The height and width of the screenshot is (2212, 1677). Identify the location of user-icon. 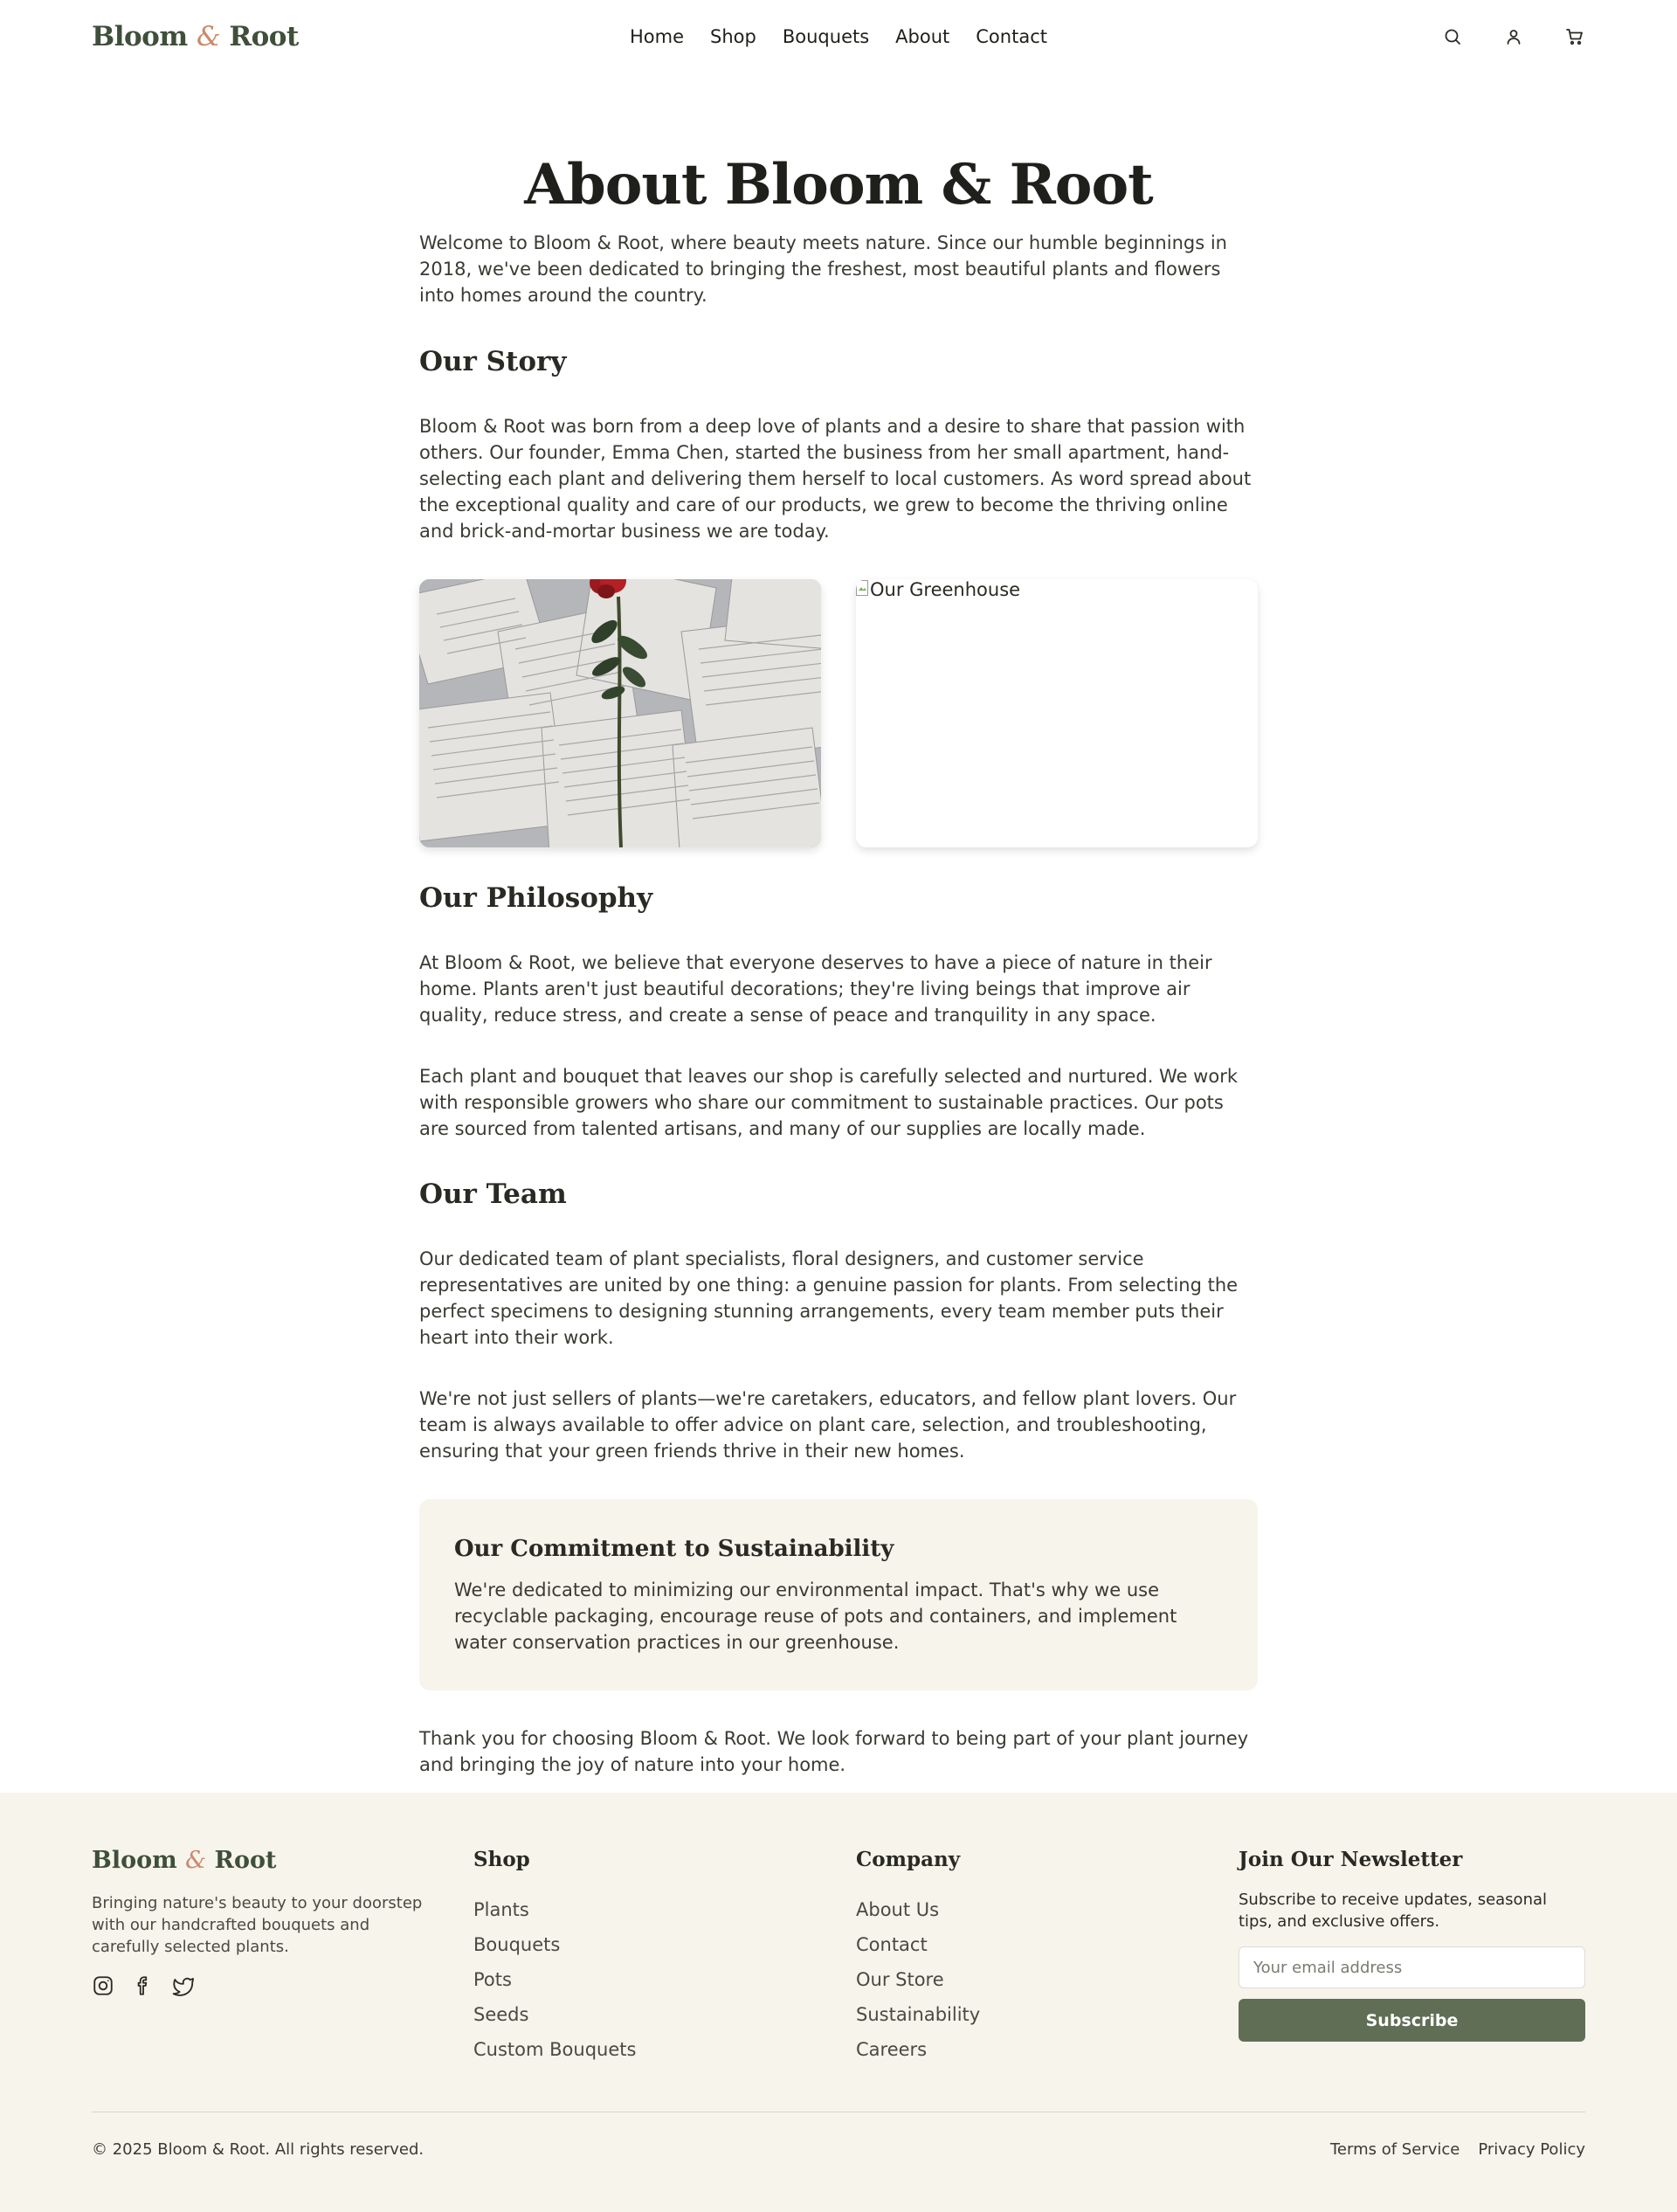
(1513, 36).